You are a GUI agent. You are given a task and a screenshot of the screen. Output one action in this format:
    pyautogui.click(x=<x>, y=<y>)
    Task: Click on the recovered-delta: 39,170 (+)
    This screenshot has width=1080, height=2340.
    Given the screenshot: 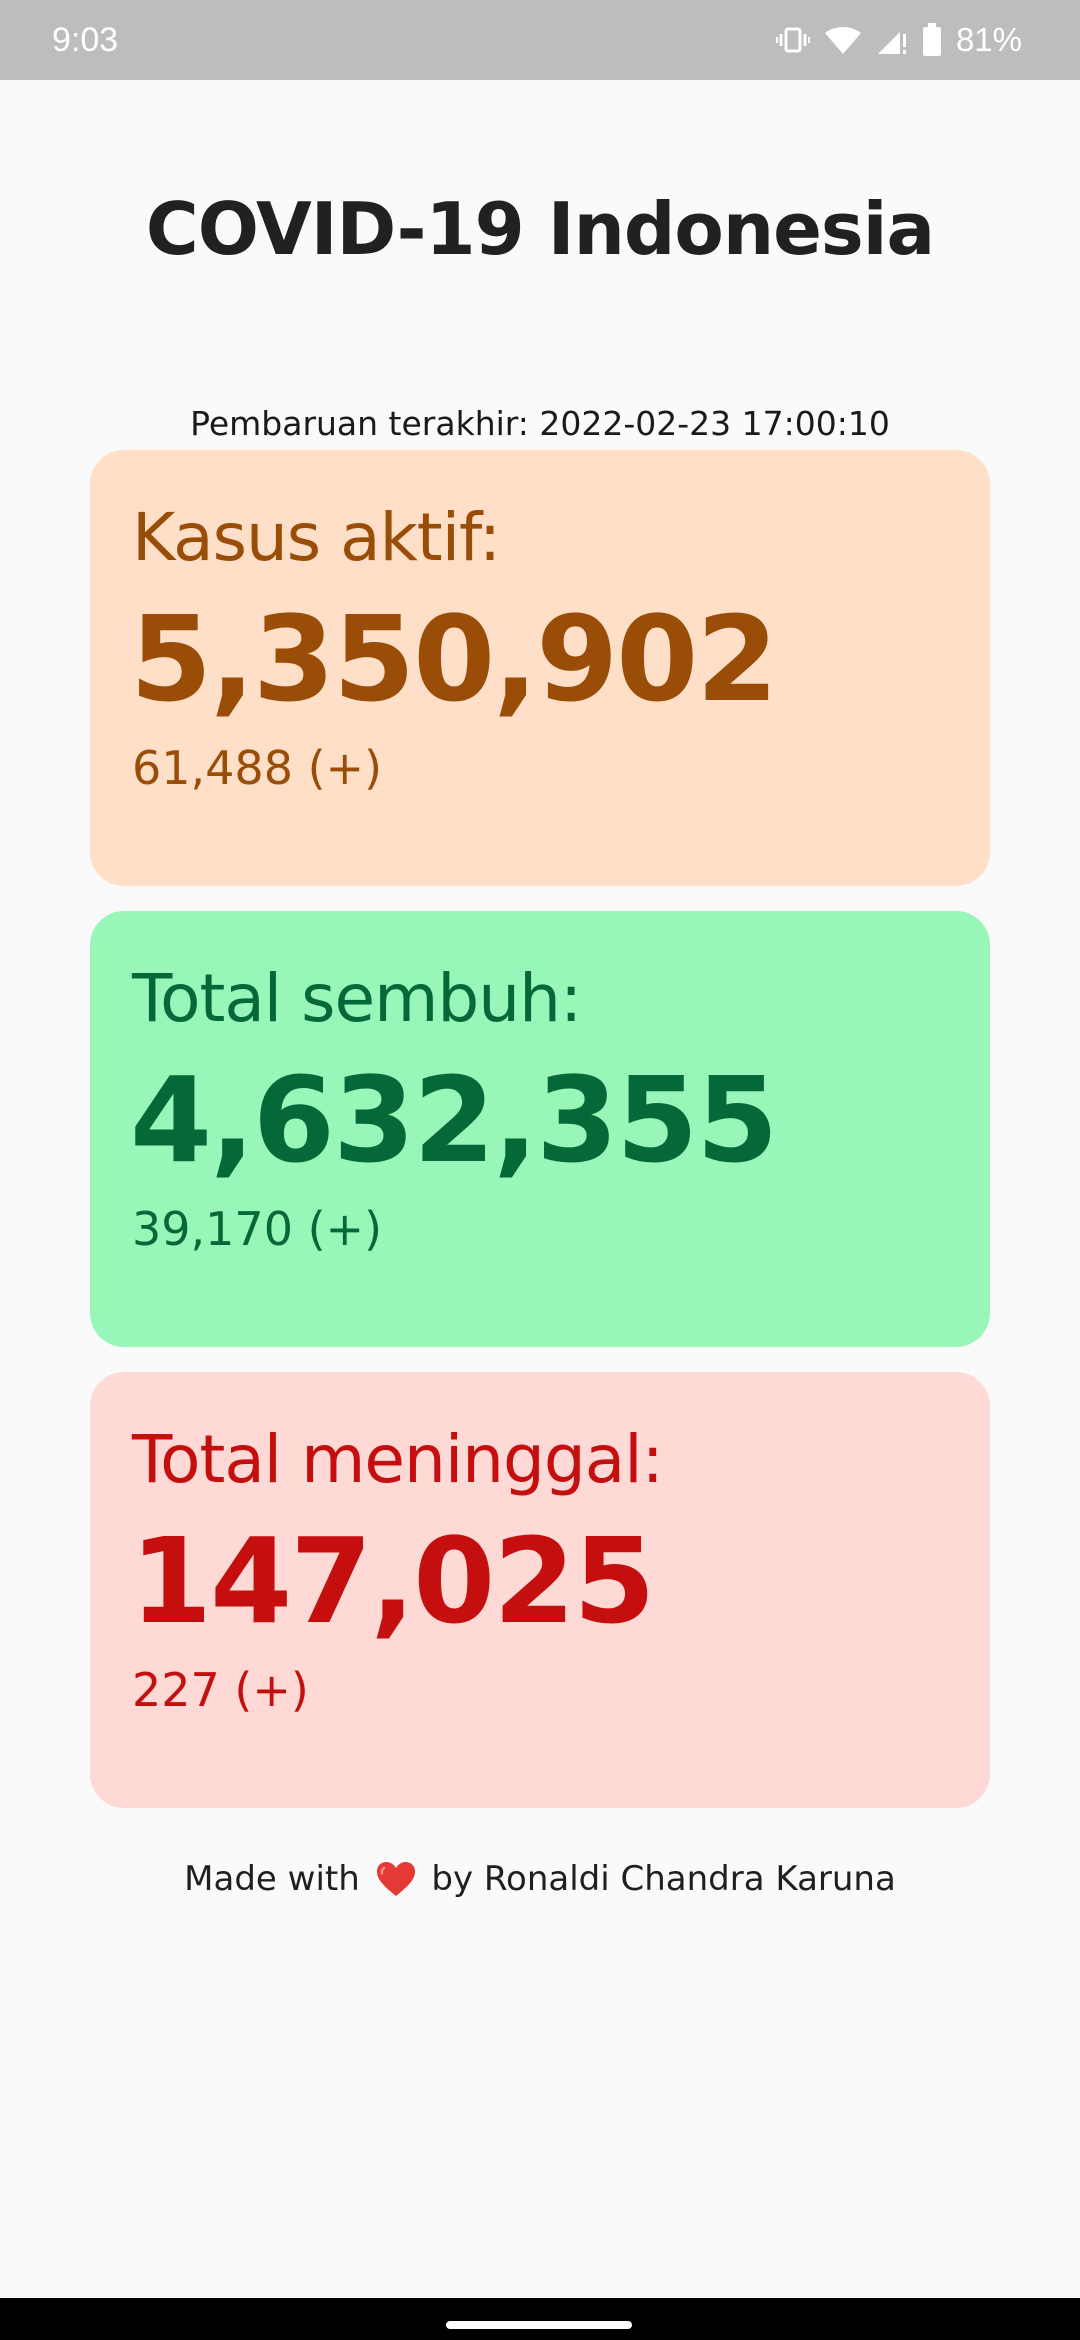 What is the action you would take?
    pyautogui.click(x=257, y=1229)
    